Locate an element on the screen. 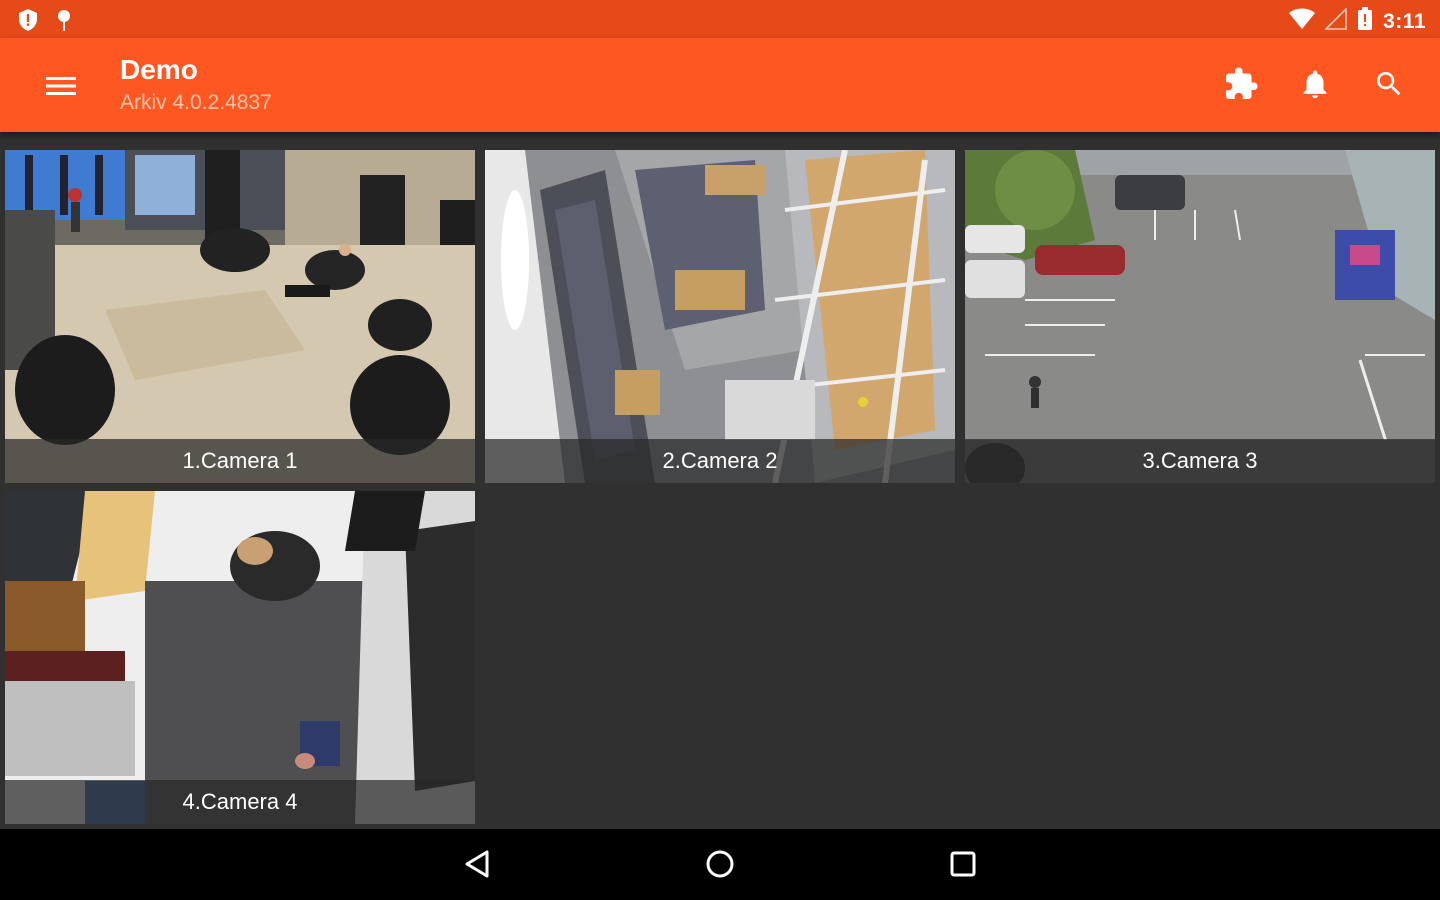 The height and width of the screenshot is (900, 1440). camera-label: 4.Camera 4 is located at coordinates (240, 802).